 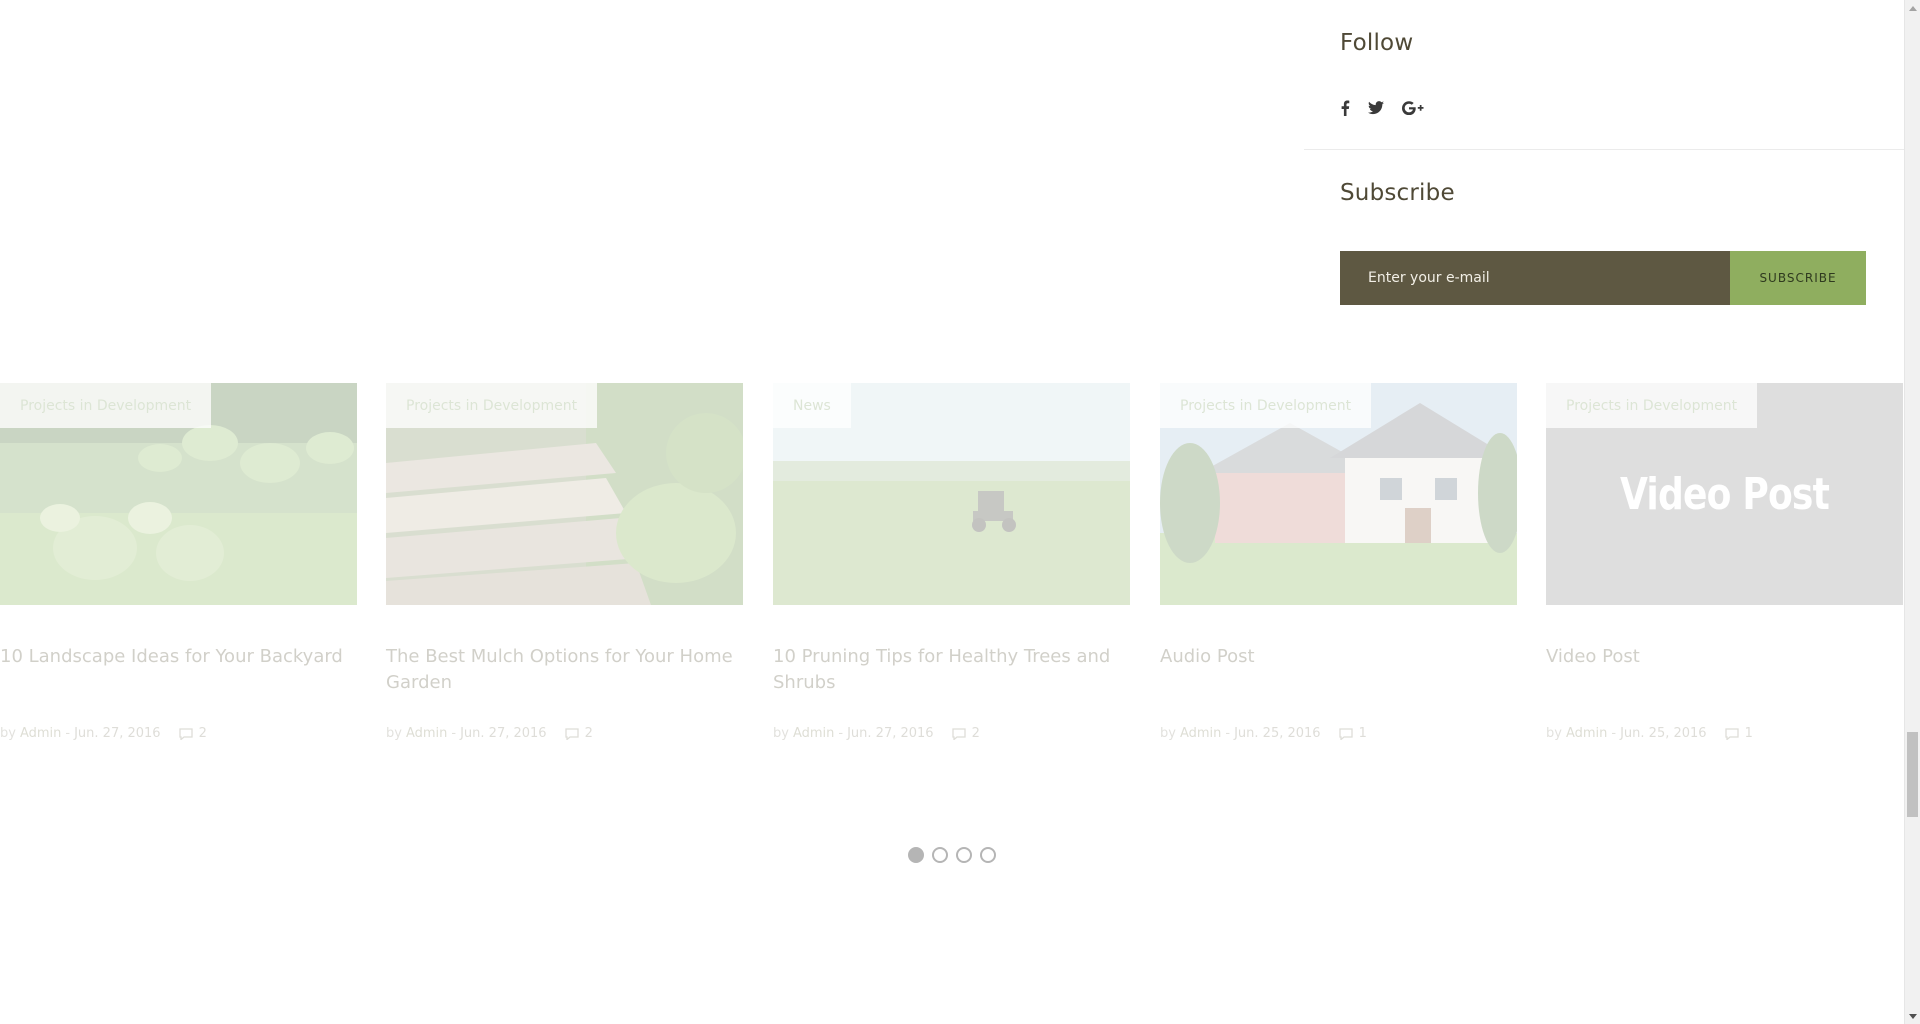 I want to click on social-links, so click(x=1391, y=108).